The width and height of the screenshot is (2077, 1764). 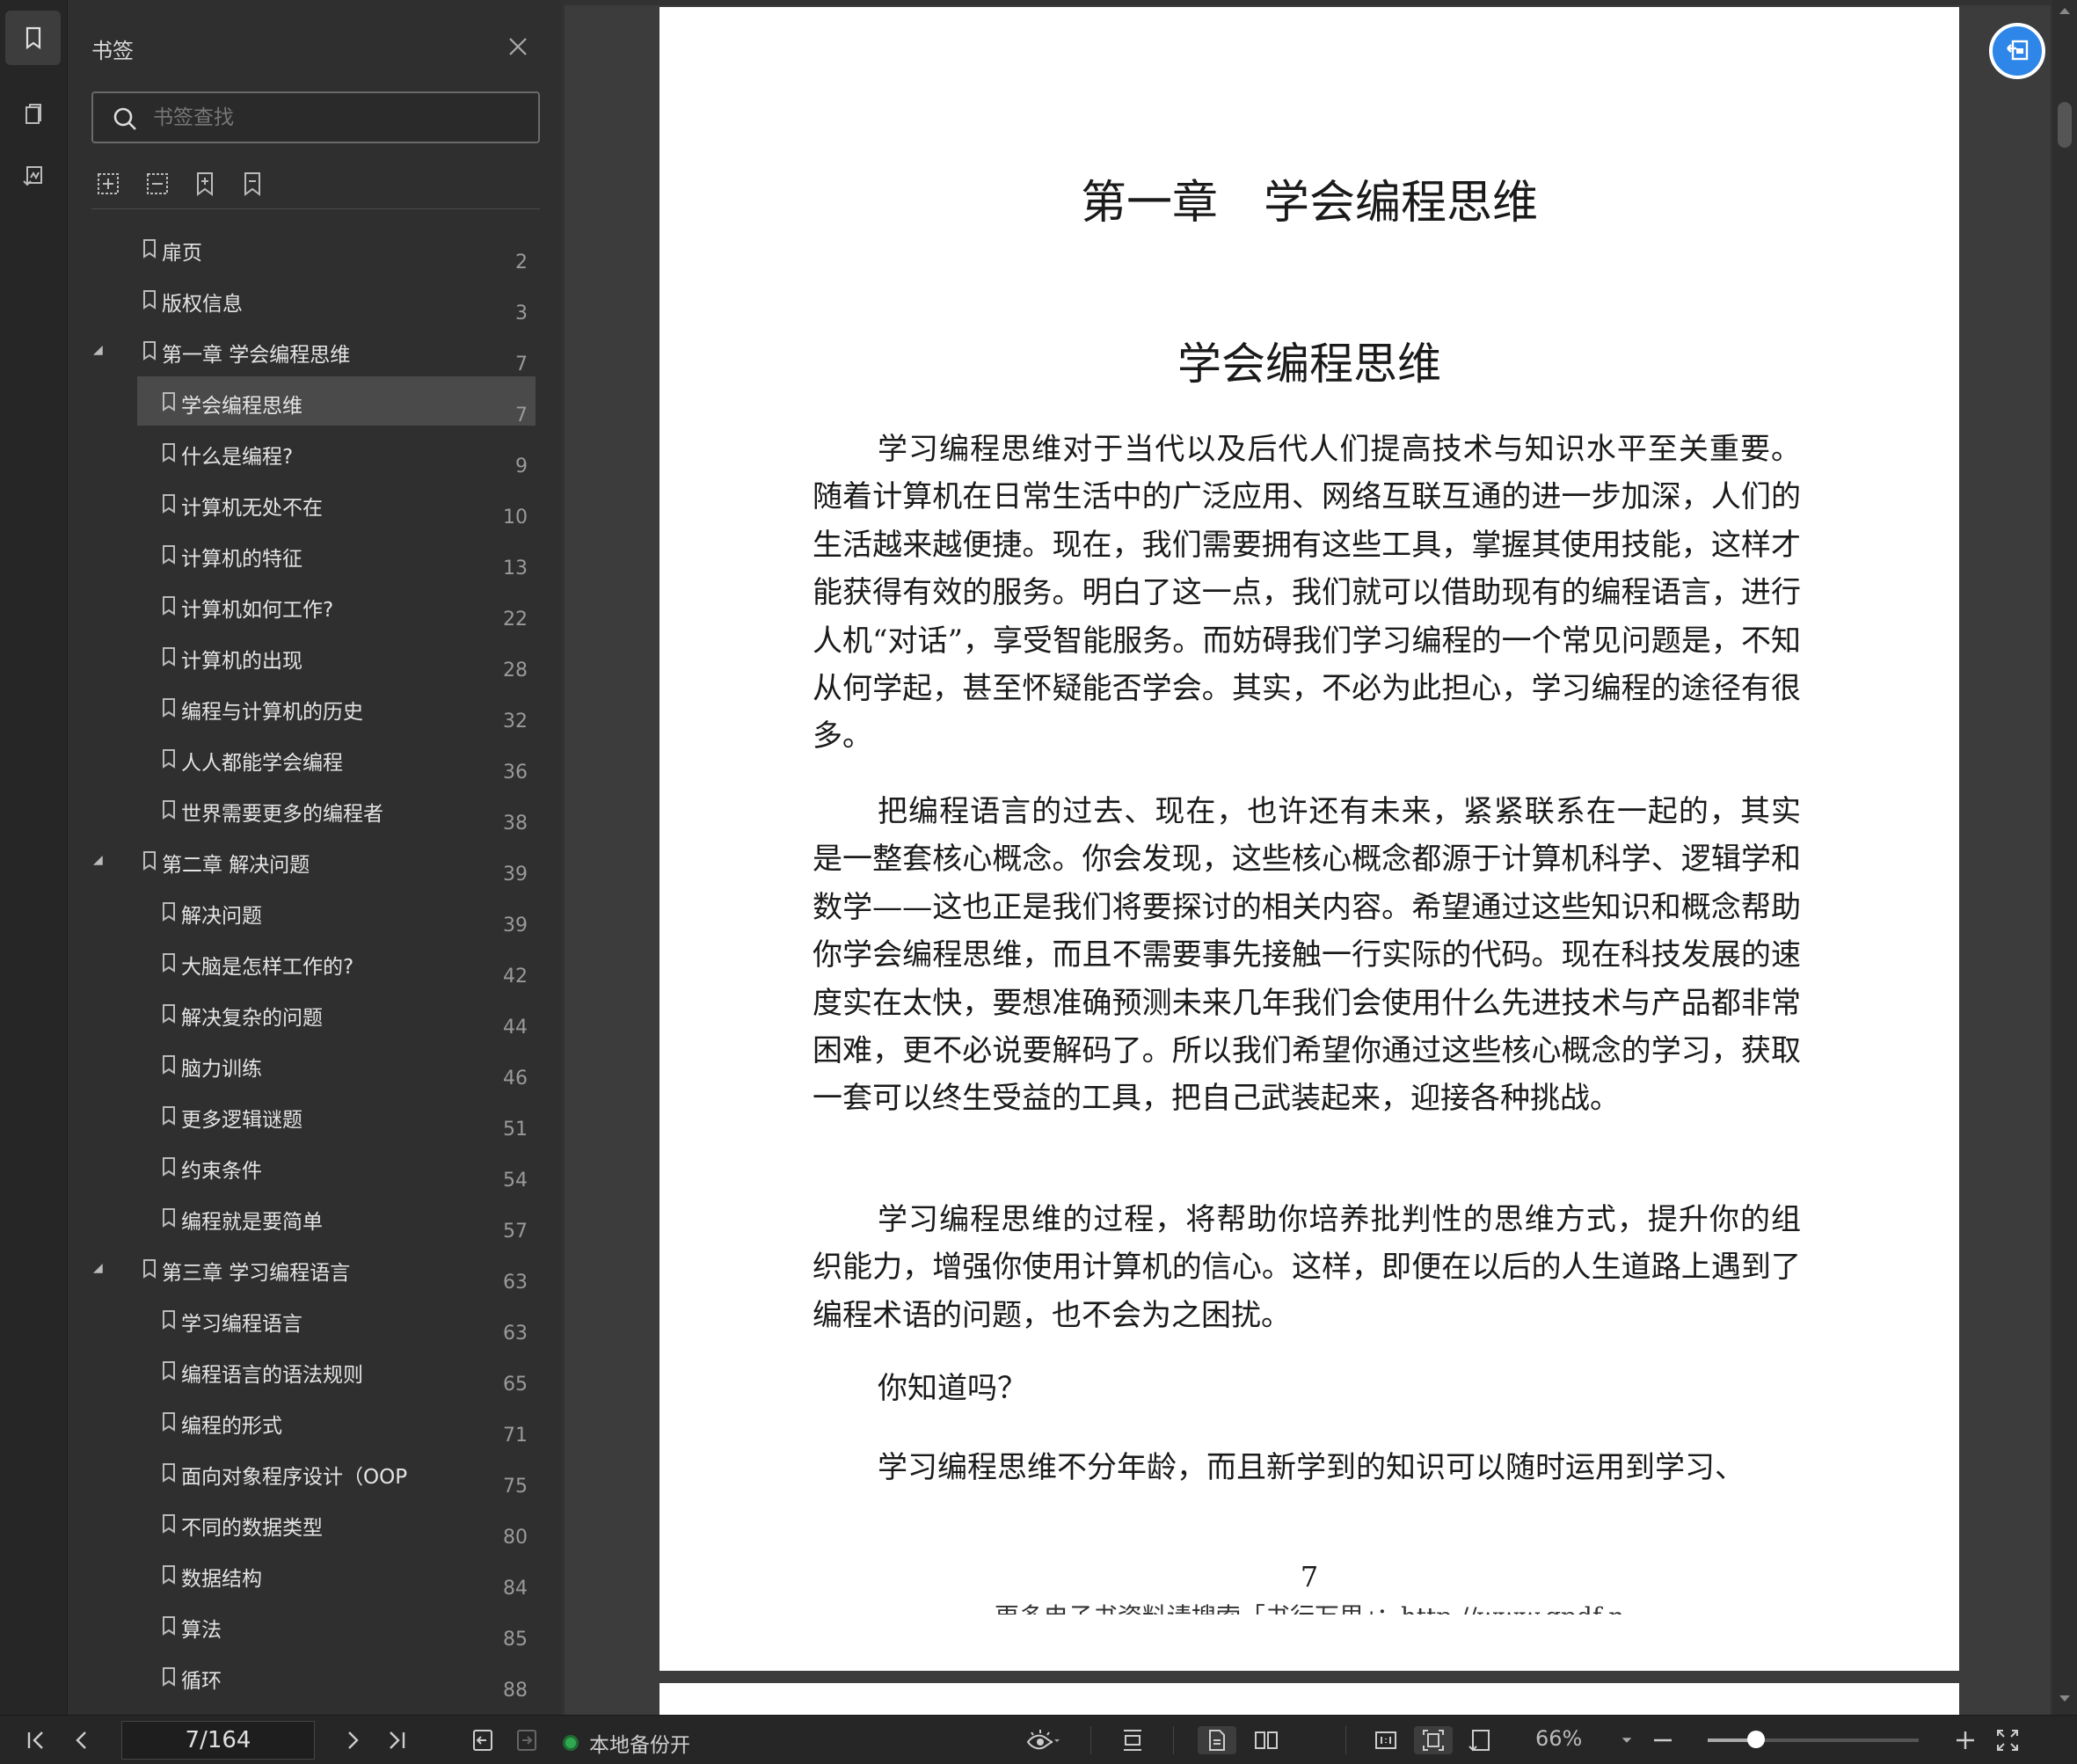 I want to click on bookmark-item: ◢ 第三章 学习编程语言 63, so click(x=306, y=1268).